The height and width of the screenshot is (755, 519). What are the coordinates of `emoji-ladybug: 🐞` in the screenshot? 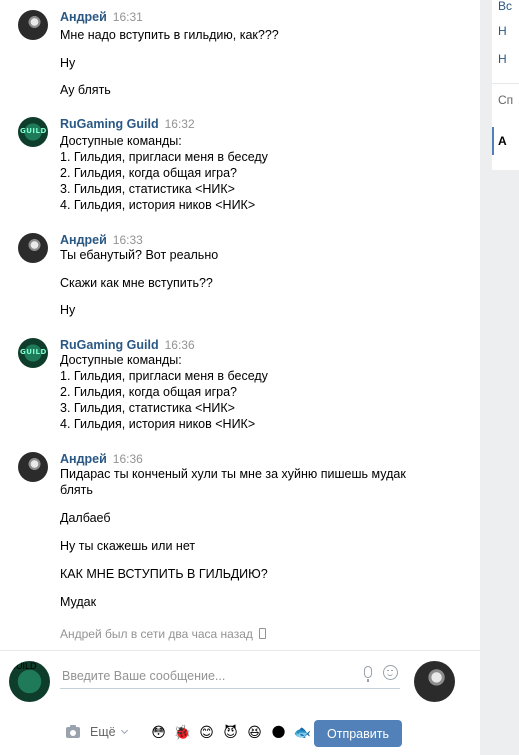 It's located at (182, 733).